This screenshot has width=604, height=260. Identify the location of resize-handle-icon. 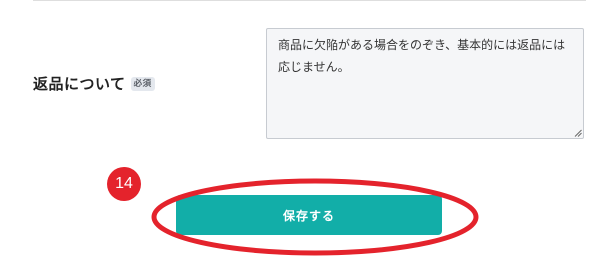
(578, 133).